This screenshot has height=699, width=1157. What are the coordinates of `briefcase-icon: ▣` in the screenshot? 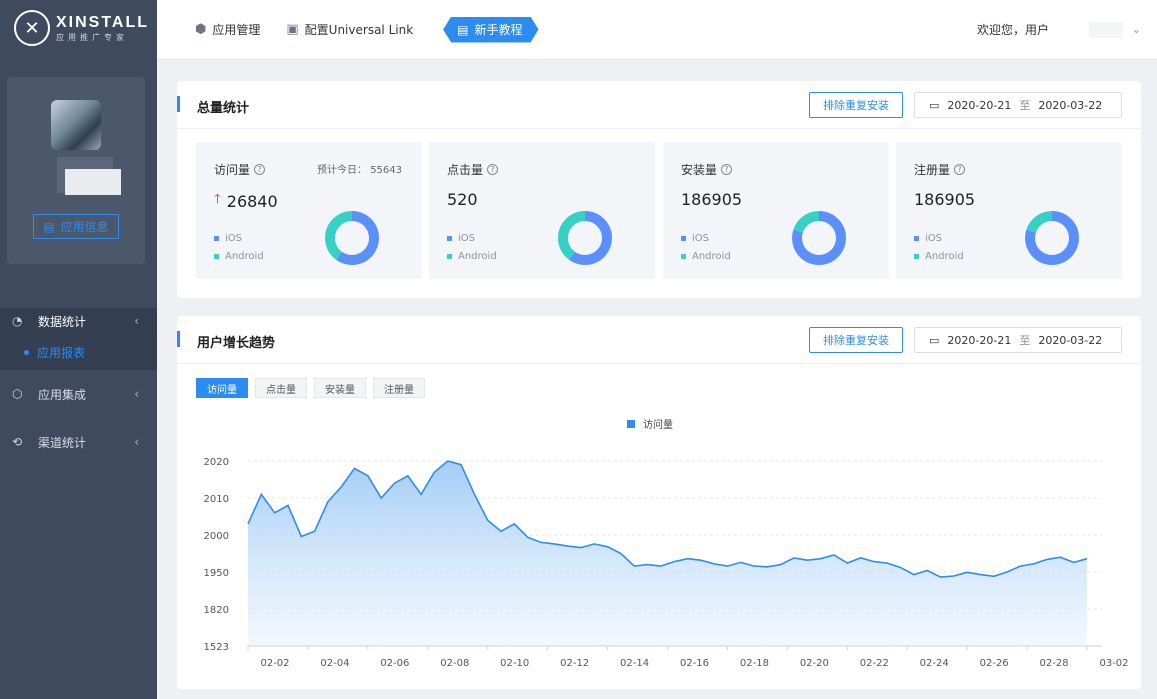 It's located at (292, 29).